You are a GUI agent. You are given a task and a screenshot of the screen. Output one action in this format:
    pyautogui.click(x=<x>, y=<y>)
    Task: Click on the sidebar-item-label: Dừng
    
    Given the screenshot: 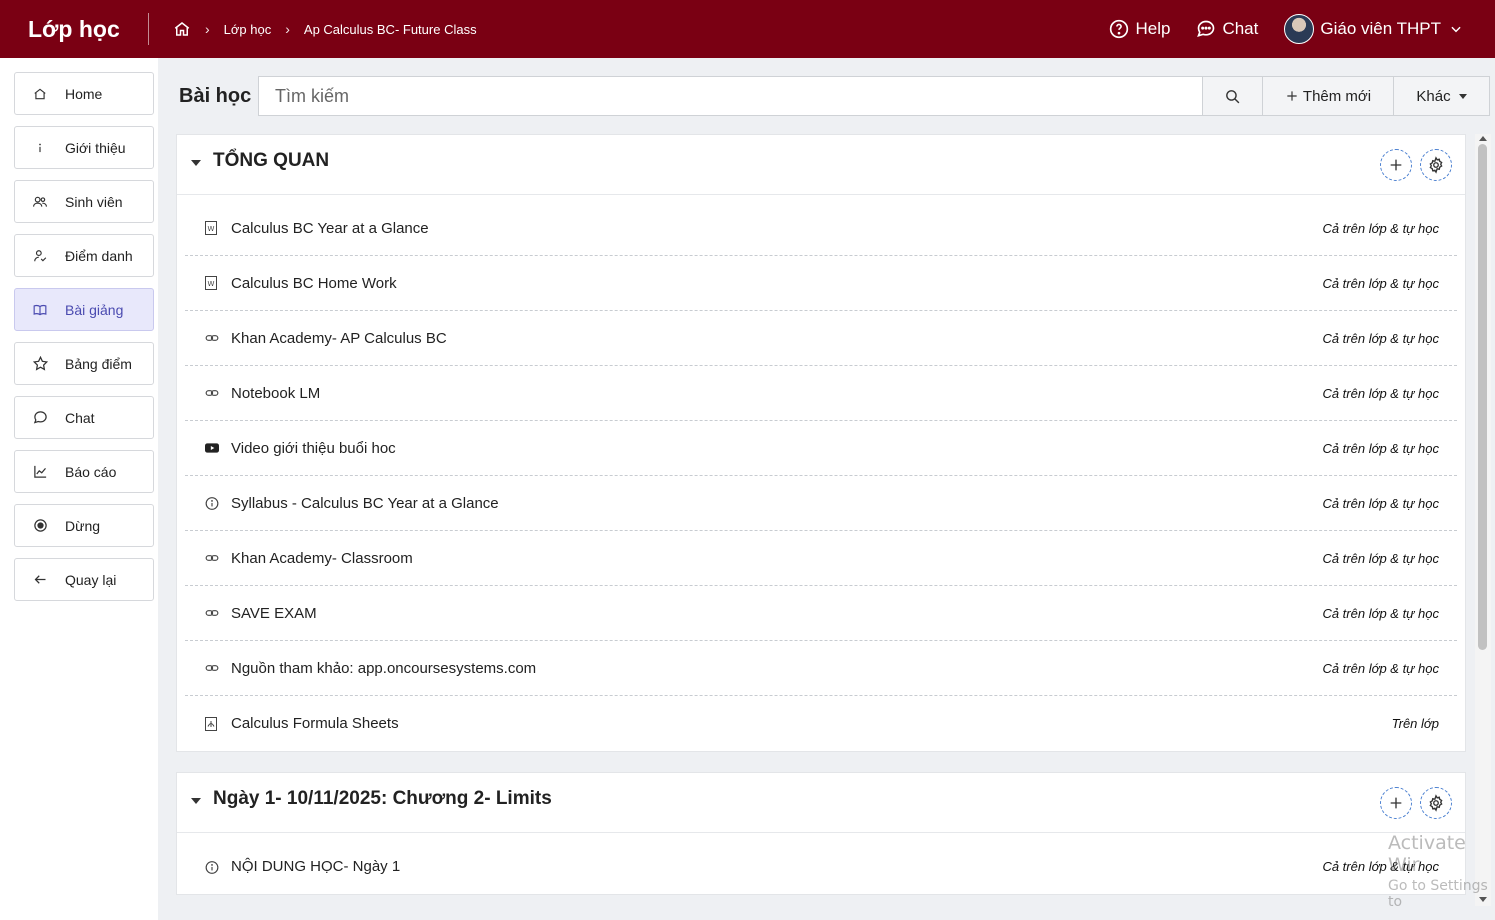 What is the action you would take?
    pyautogui.click(x=83, y=525)
    